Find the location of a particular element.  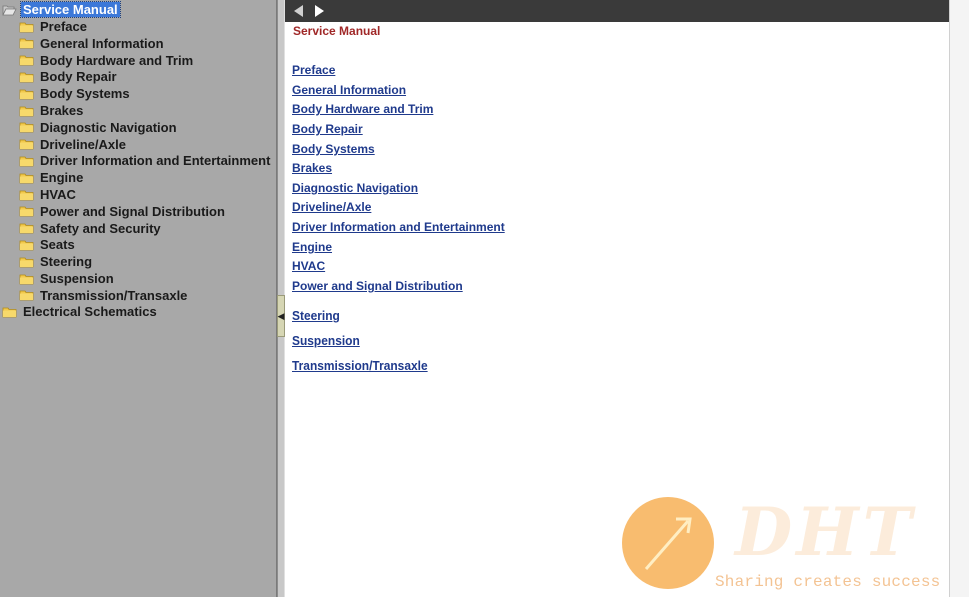

tree-item-driveline-axle: Driveline/Axle is located at coordinates (73, 144).